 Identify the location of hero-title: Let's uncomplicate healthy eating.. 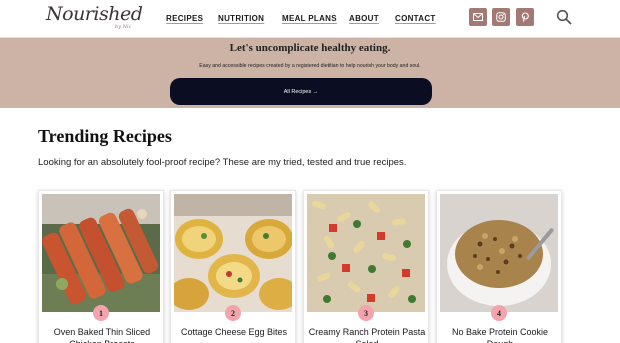
(310, 48).